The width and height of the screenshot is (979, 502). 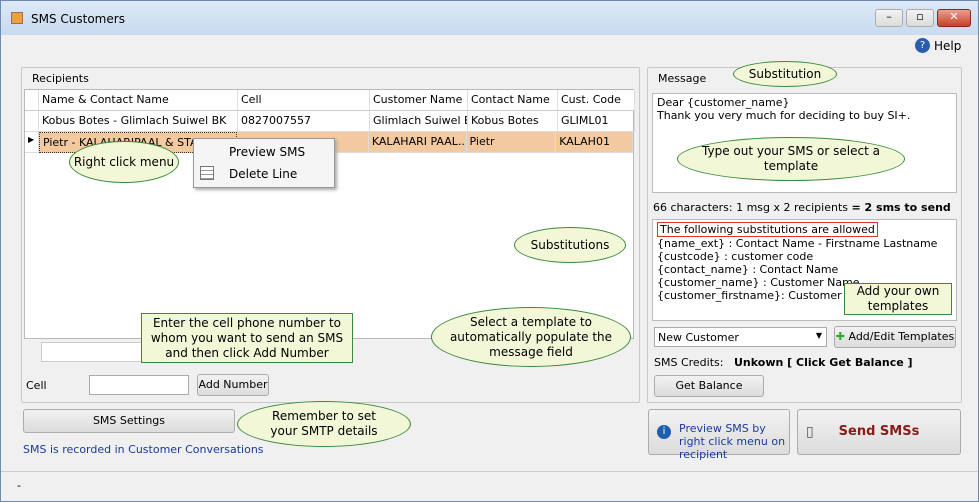 What do you see at coordinates (818, 335) in the screenshot?
I see `chevron-down-icon: ▼` at bounding box center [818, 335].